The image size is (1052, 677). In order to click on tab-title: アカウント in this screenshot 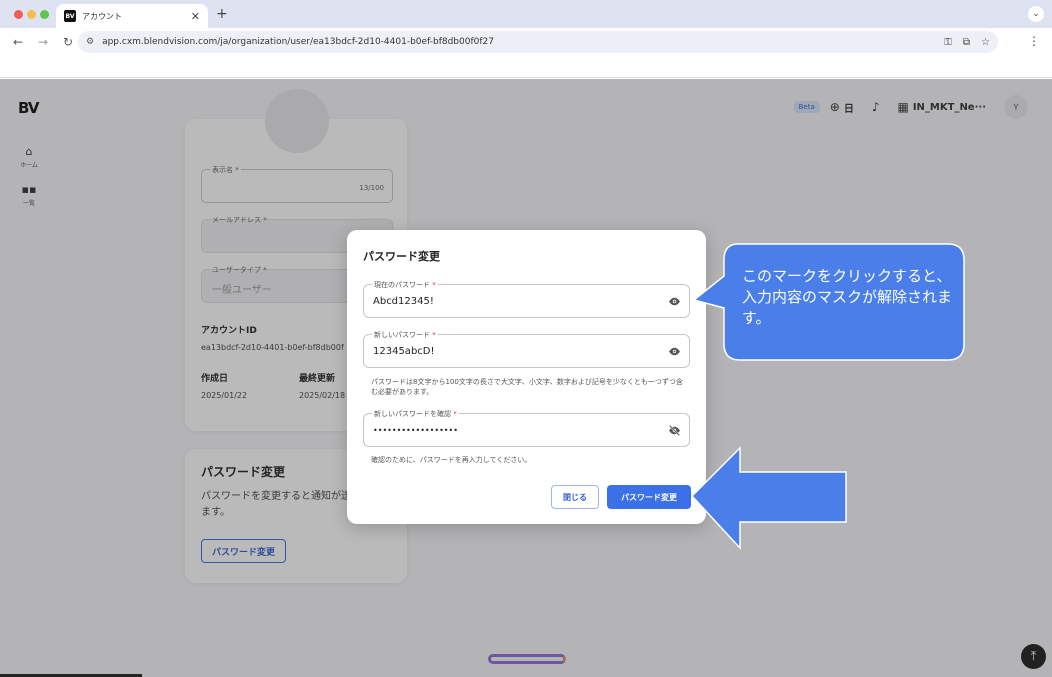, I will do `click(102, 16)`.